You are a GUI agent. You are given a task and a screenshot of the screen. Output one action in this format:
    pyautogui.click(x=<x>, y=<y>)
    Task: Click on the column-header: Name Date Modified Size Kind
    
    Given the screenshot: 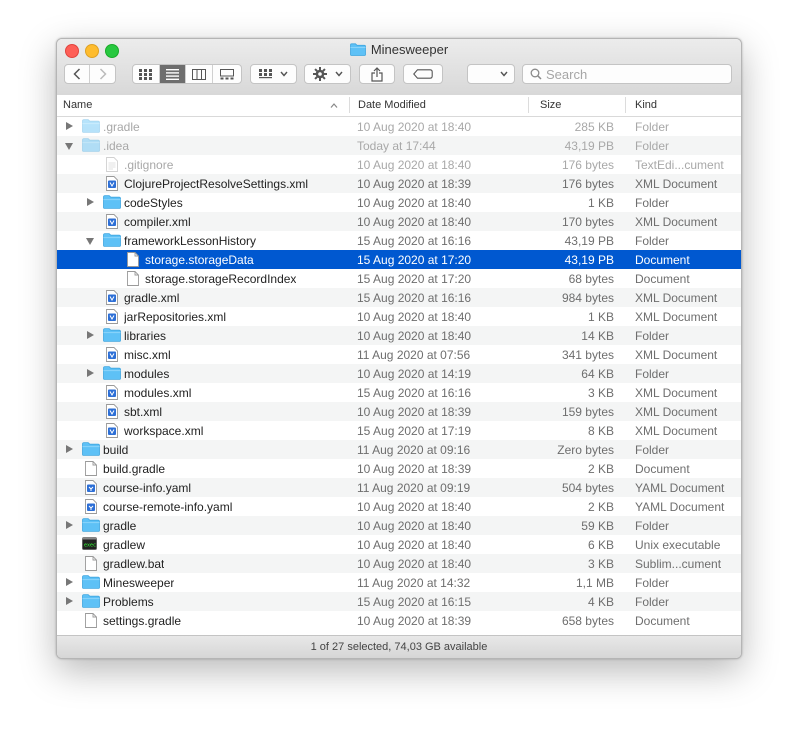 What is the action you would take?
    pyautogui.click(x=399, y=106)
    